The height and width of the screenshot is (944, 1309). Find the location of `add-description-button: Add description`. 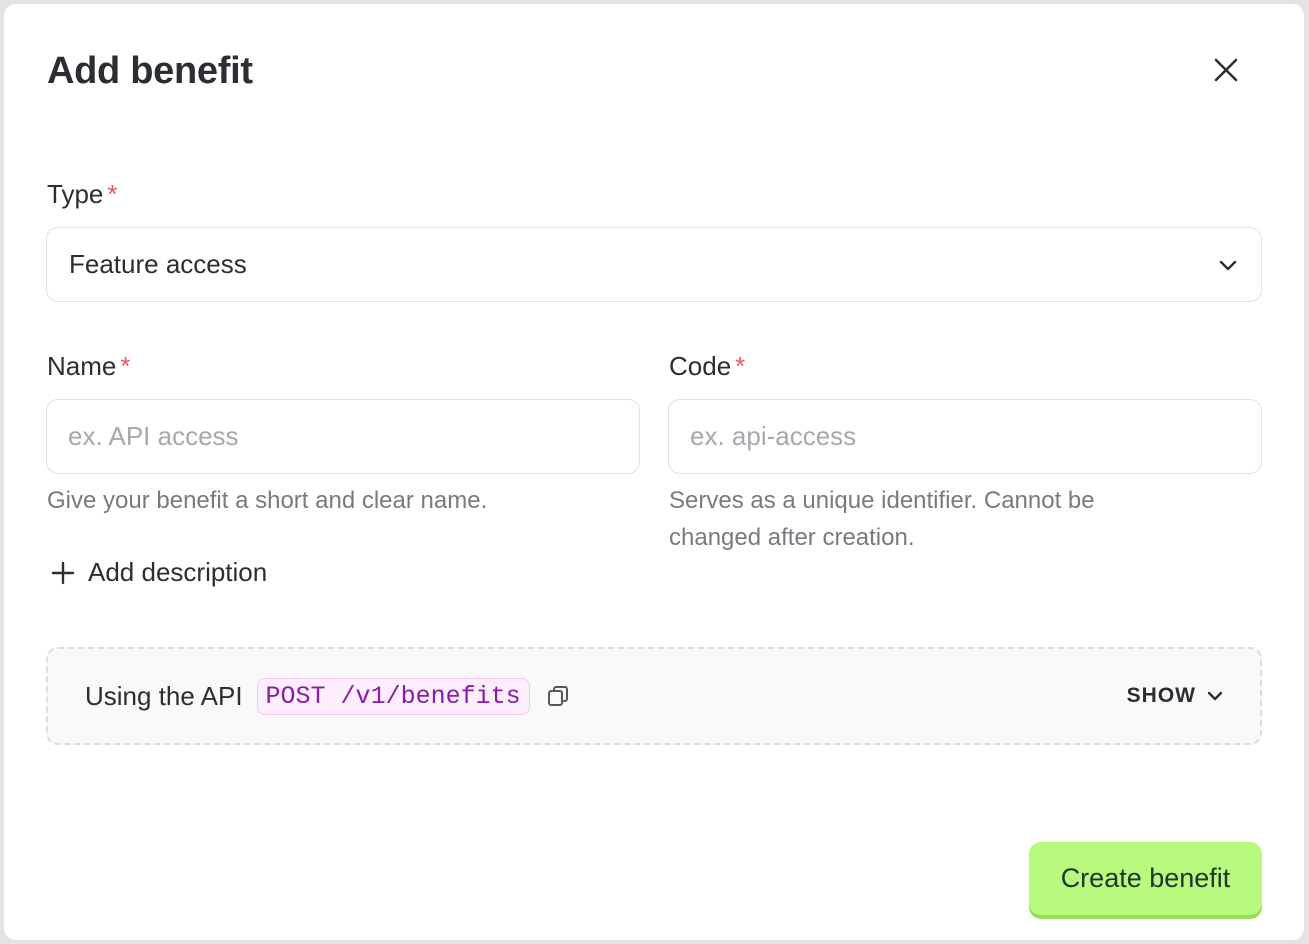

add-description-button: Add description is located at coordinates (157, 572).